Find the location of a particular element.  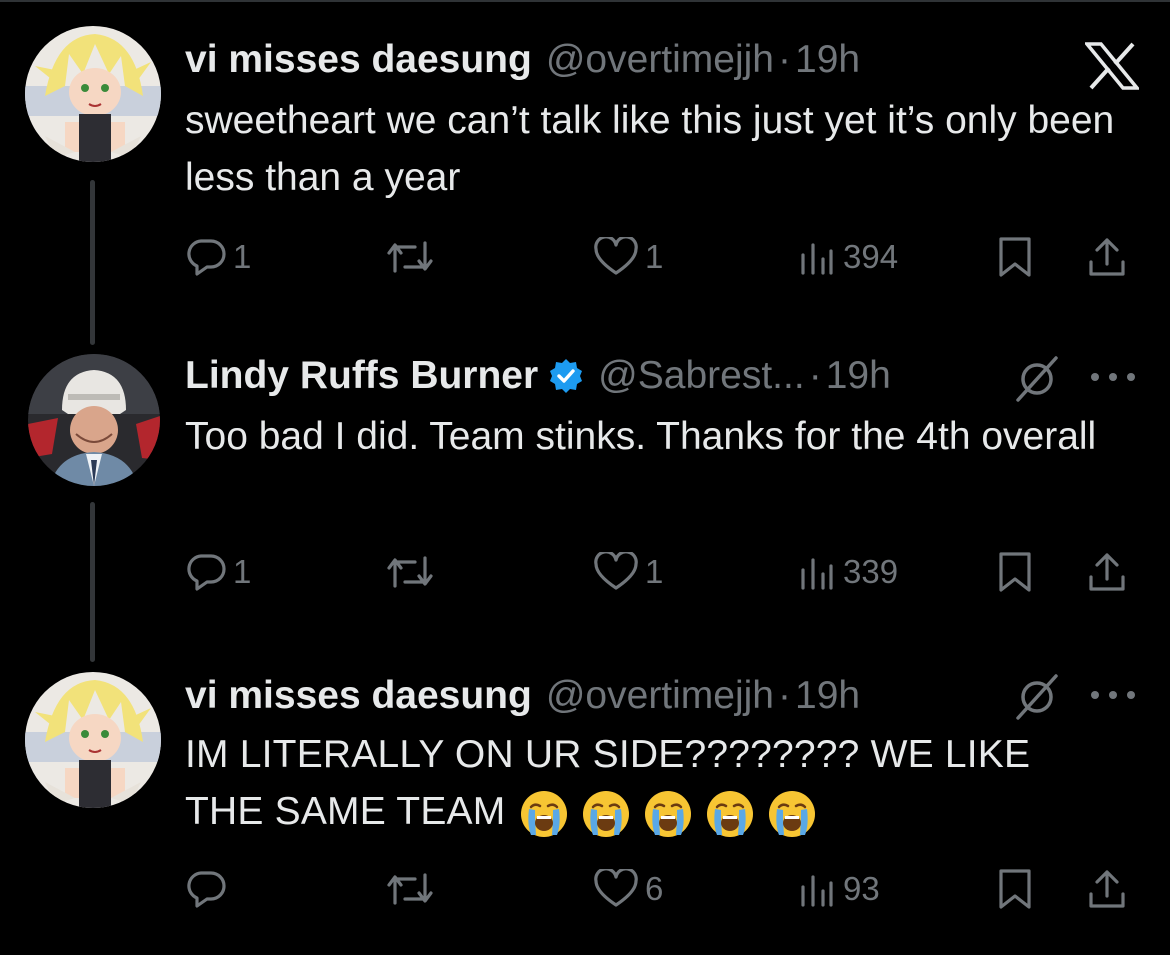

reply-button is located at coordinates (209, 889).